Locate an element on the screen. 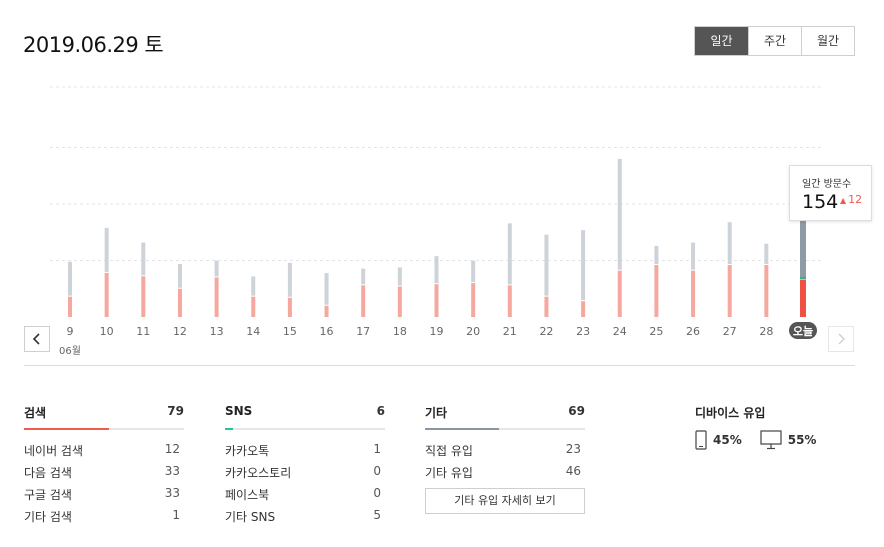 This screenshot has height=547, width=884. mobile-percent: 45% is located at coordinates (727, 440).